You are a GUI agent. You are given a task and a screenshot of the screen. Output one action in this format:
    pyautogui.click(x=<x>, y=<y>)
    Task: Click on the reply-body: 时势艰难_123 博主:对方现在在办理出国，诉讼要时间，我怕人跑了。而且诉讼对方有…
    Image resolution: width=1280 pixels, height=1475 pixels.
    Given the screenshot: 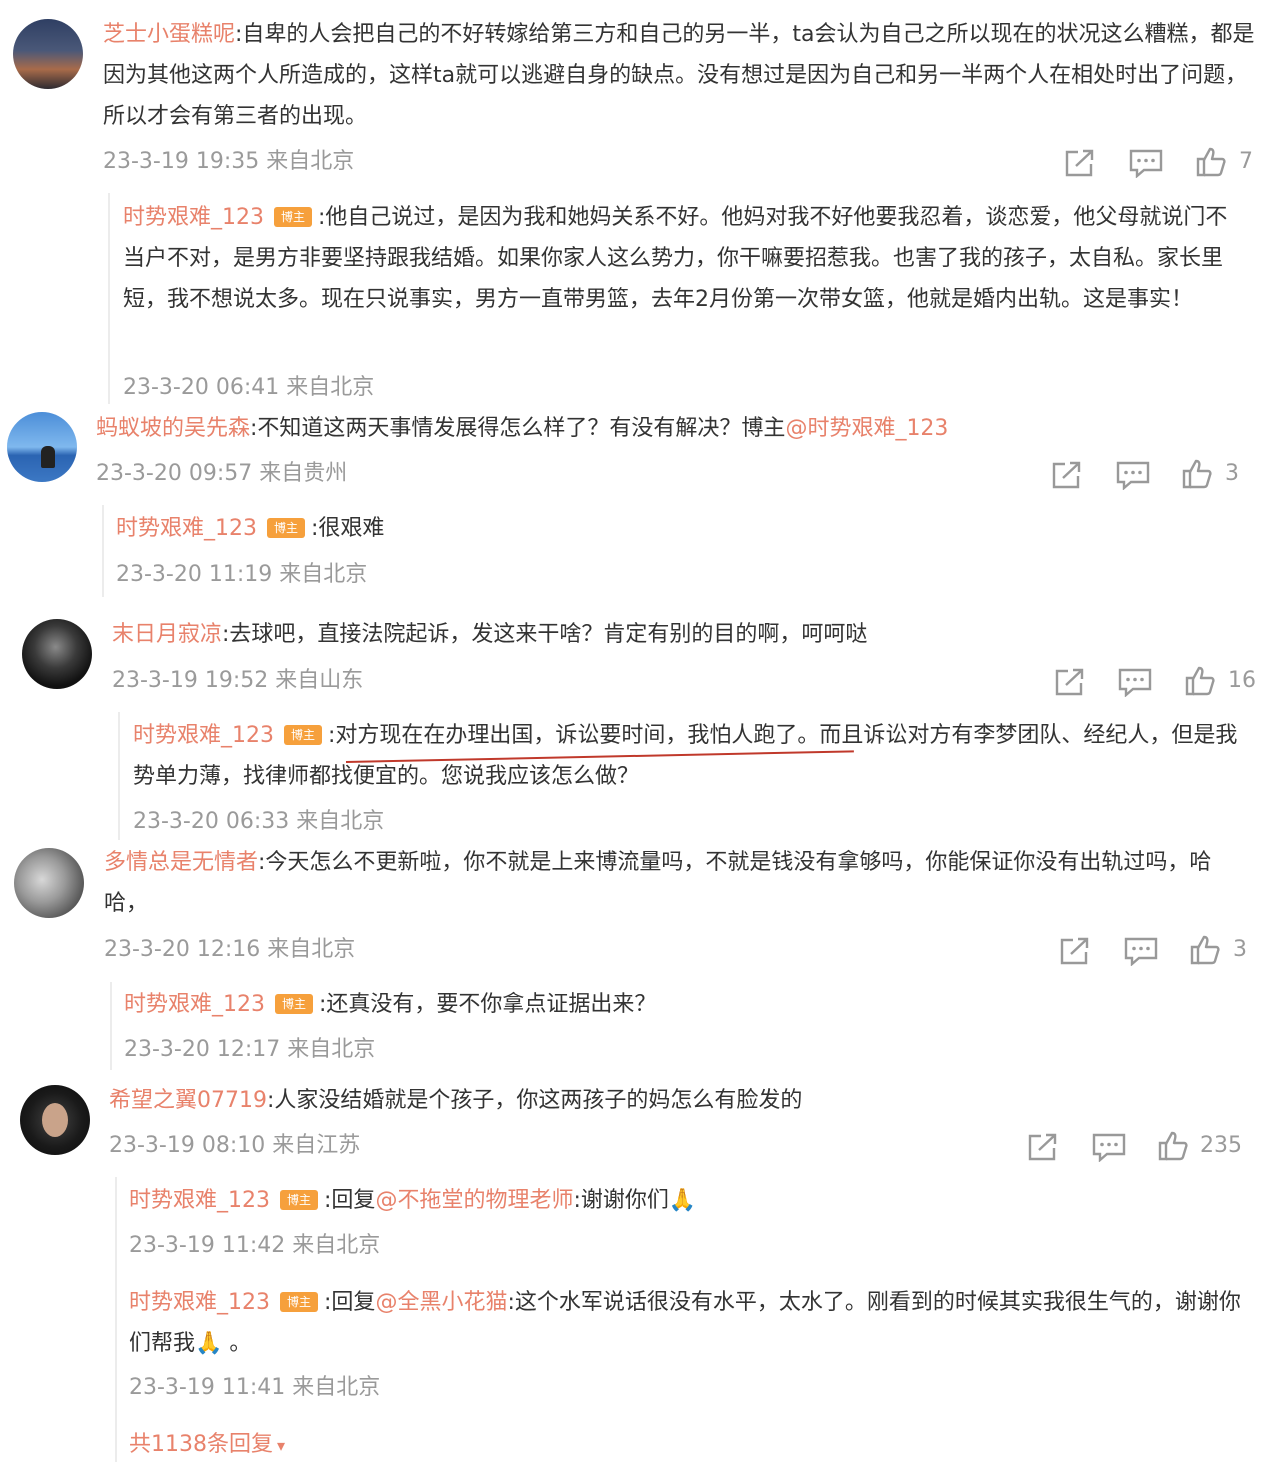 What is the action you would take?
    pyautogui.click(x=693, y=756)
    